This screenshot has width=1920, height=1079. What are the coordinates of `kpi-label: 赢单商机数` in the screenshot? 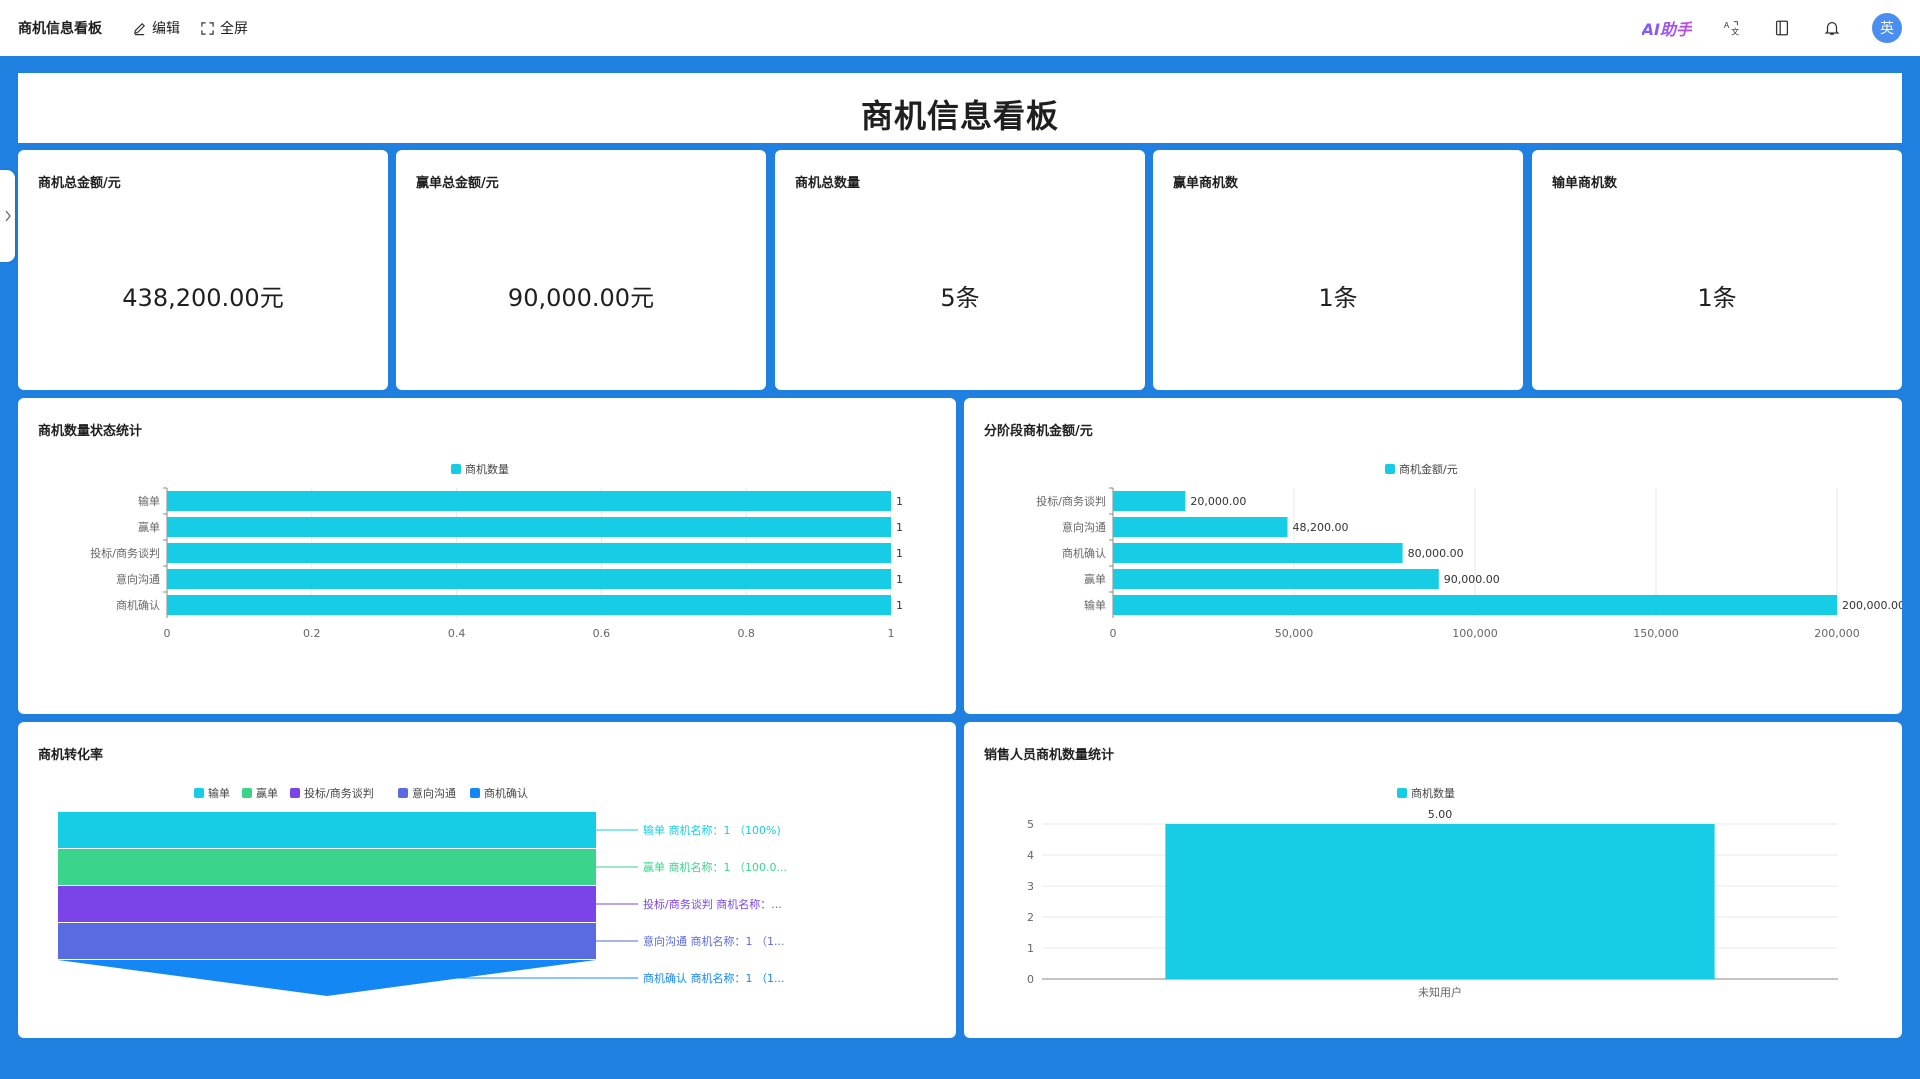 It's located at (1206, 183).